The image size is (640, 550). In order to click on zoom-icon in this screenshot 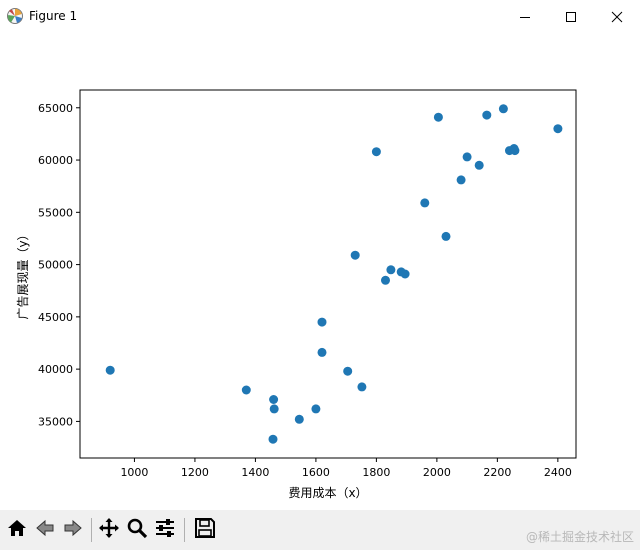, I will do `click(137, 530)`.